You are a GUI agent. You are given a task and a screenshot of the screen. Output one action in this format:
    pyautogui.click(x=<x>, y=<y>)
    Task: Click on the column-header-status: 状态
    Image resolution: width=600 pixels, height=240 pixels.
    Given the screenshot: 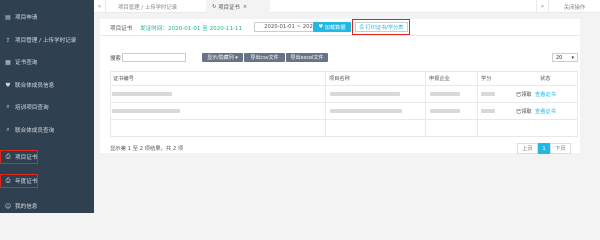 What is the action you would take?
    pyautogui.click(x=545, y=78)
    